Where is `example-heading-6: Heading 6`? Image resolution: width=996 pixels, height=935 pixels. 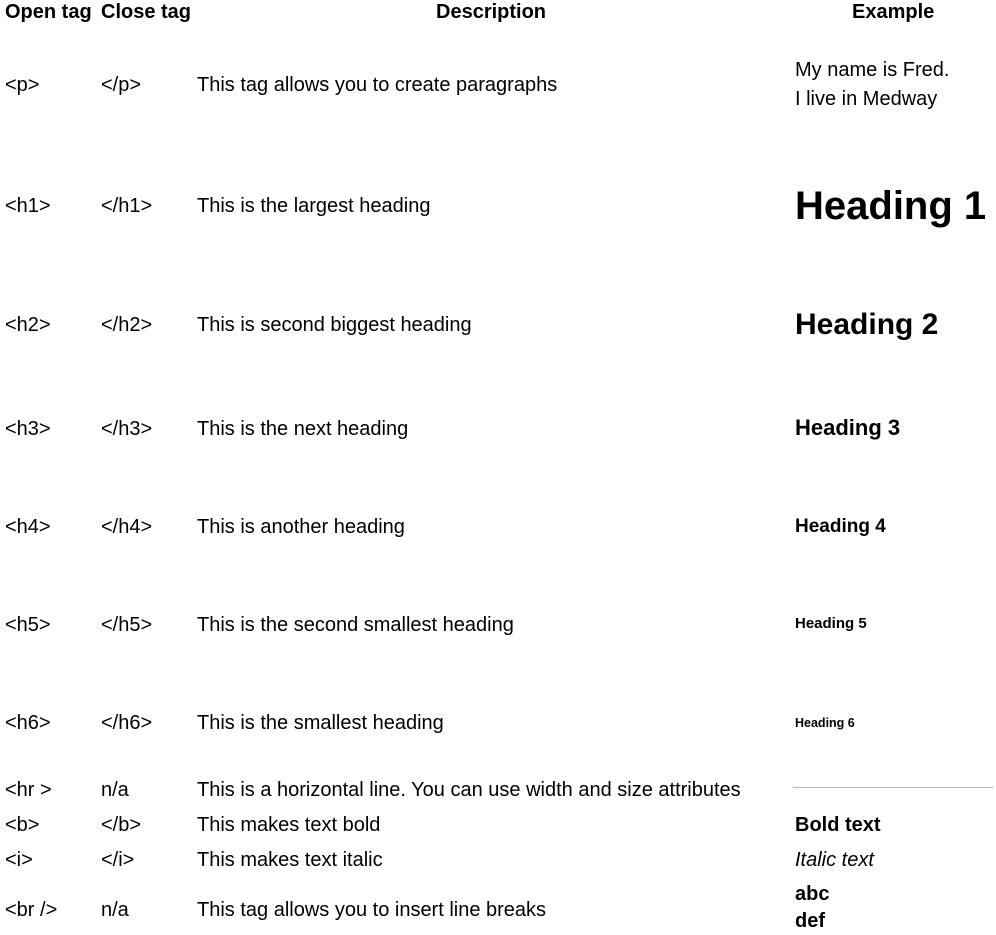
example-heading-6: Heading 6 is located at coordinates (825, 723).